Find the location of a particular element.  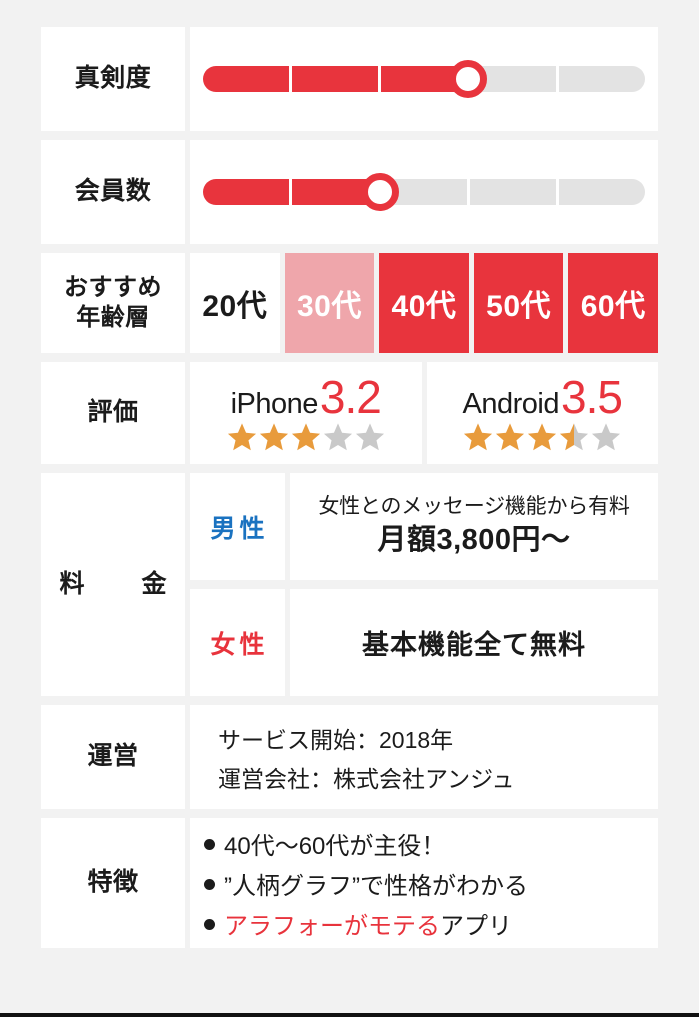

age-cell-30s: 30代 is located at coordinates (329, 303).